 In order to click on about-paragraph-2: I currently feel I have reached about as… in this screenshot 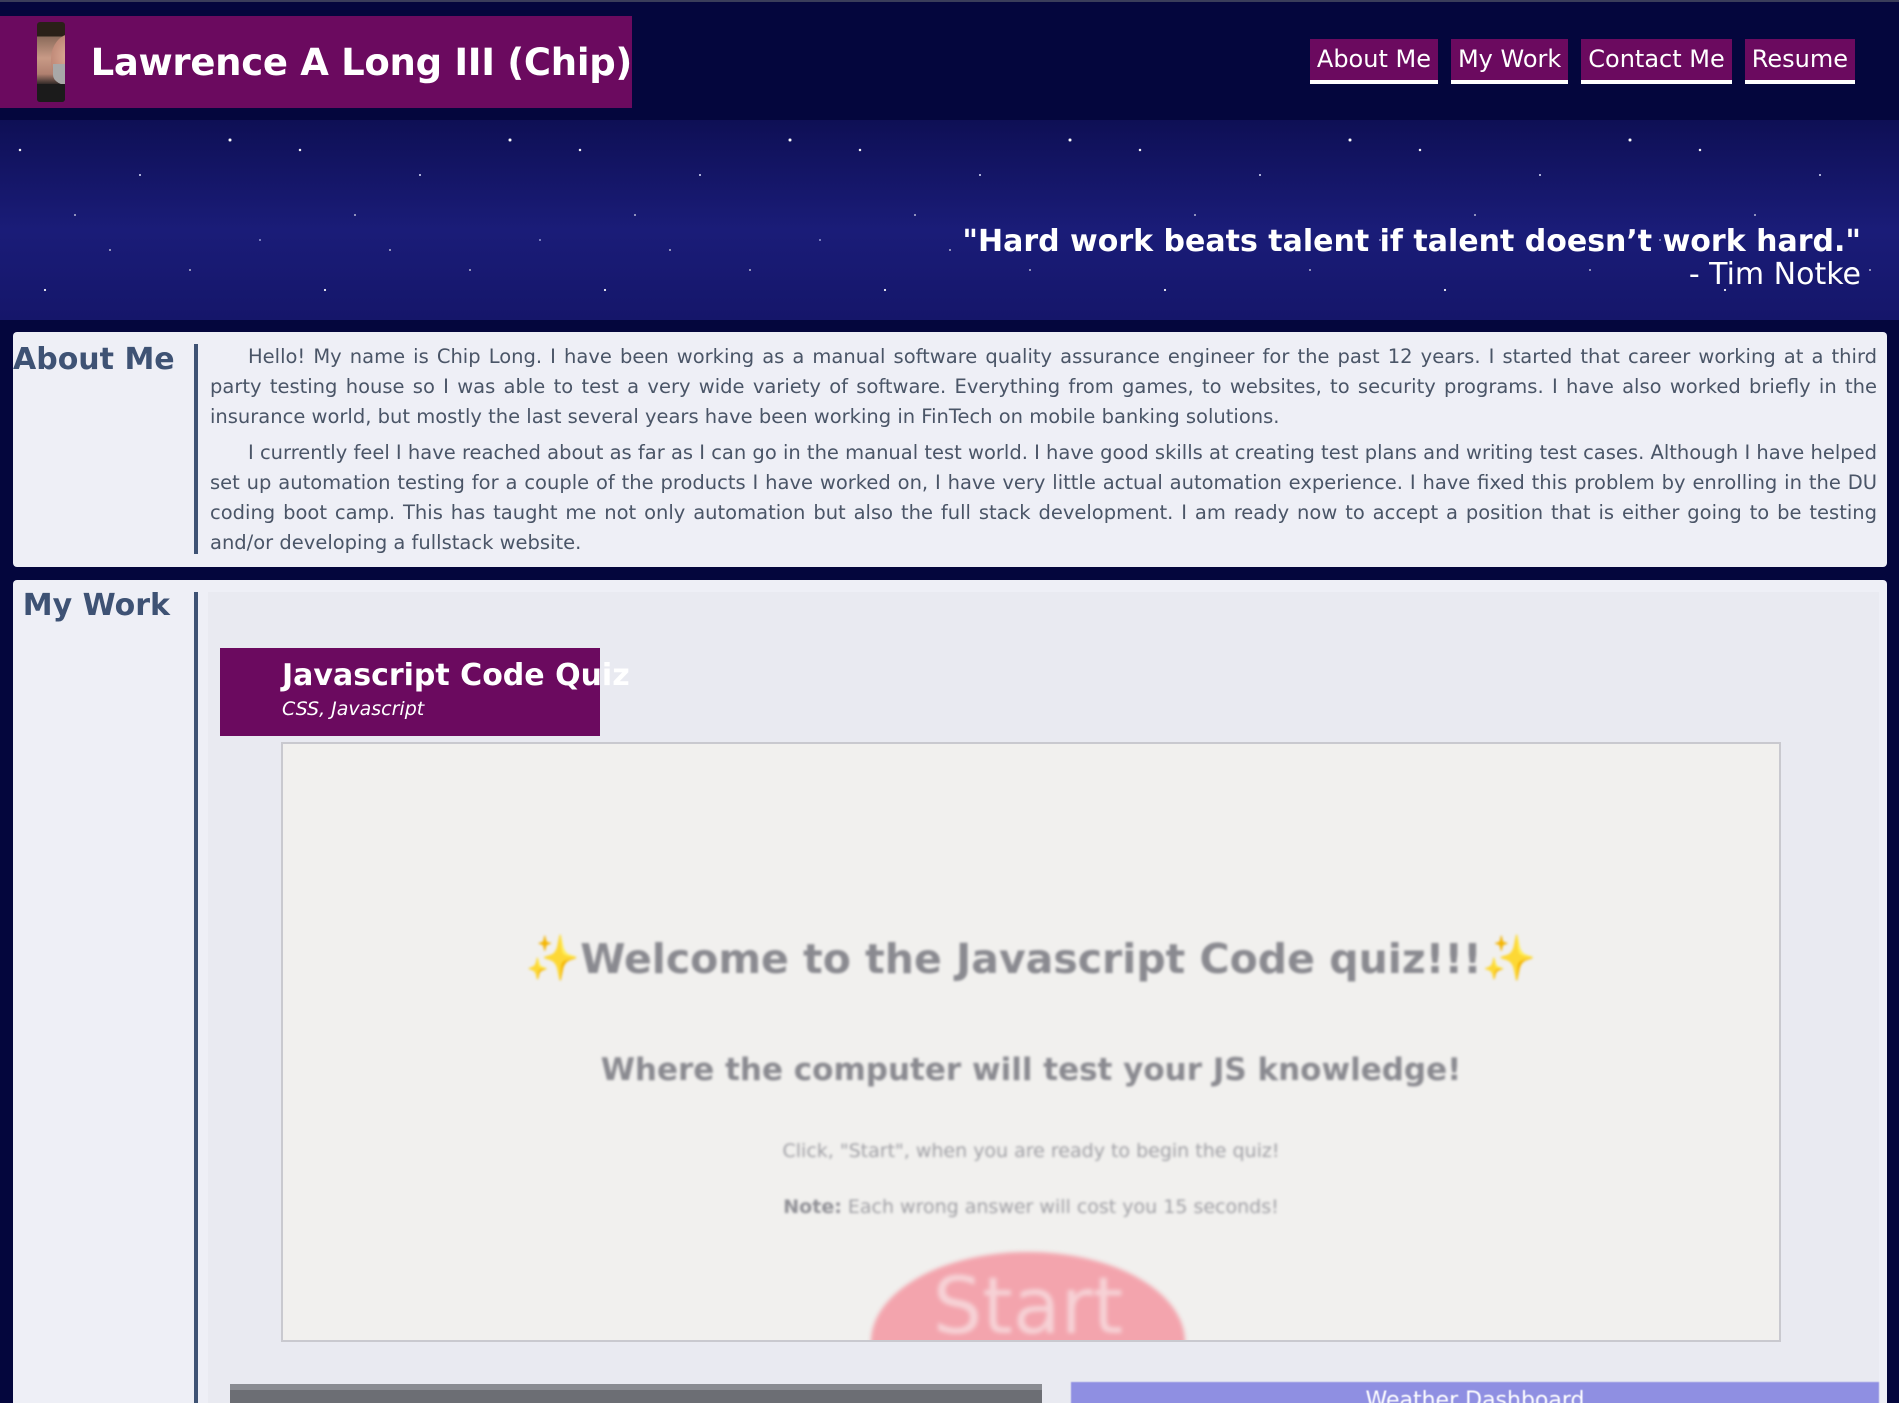, I will do `click(1043, 497)`.